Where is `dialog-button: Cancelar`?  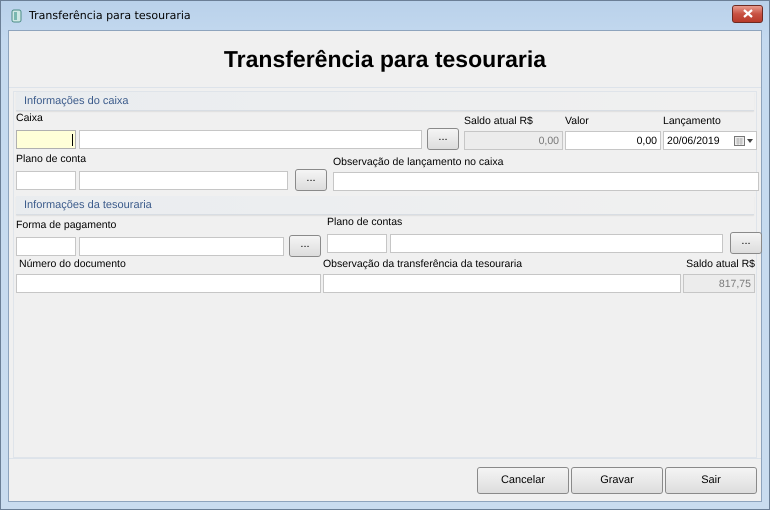 dialog-button: Cancelar is located at coordinates (523, 480).